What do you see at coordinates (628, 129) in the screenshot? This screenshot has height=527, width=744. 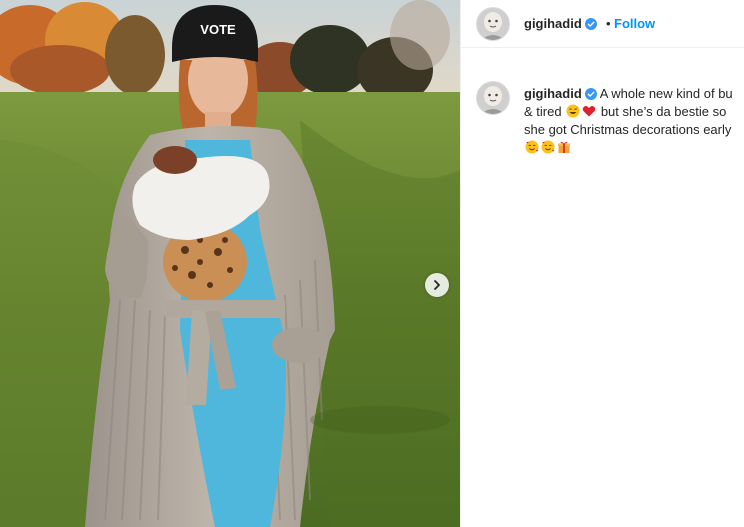 I see `caption-text-3: she got Christmas decorations early` at bounding box center [628, 129].